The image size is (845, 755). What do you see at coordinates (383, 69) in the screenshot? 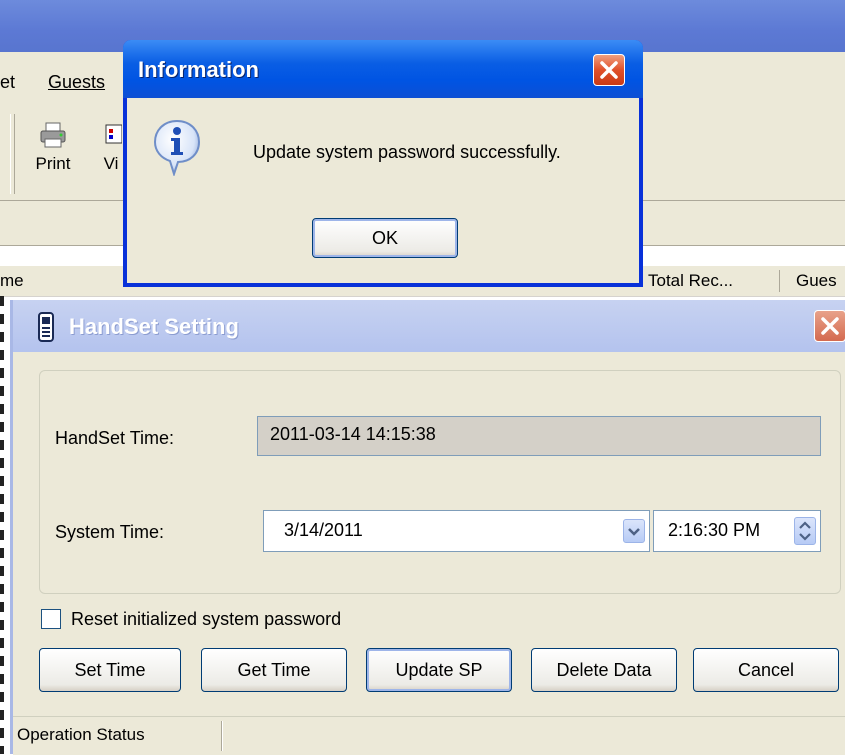
I see `information-titlebar: Information` at bounding box center [383, 69].